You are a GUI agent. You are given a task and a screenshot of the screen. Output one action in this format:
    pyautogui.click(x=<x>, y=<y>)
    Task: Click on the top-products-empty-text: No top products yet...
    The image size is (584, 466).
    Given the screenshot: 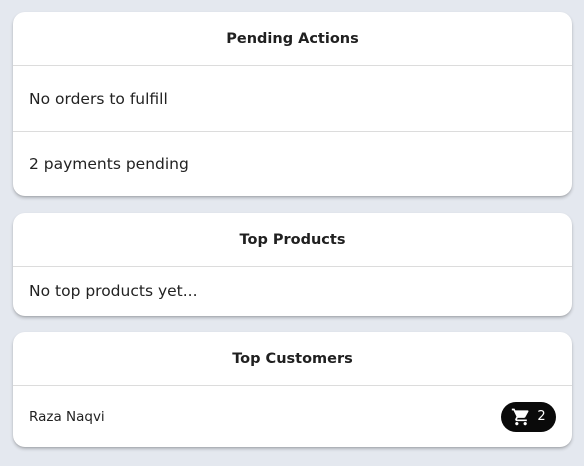 What is the action you would take?
    pyautogui.click(x=113, y=291)
    